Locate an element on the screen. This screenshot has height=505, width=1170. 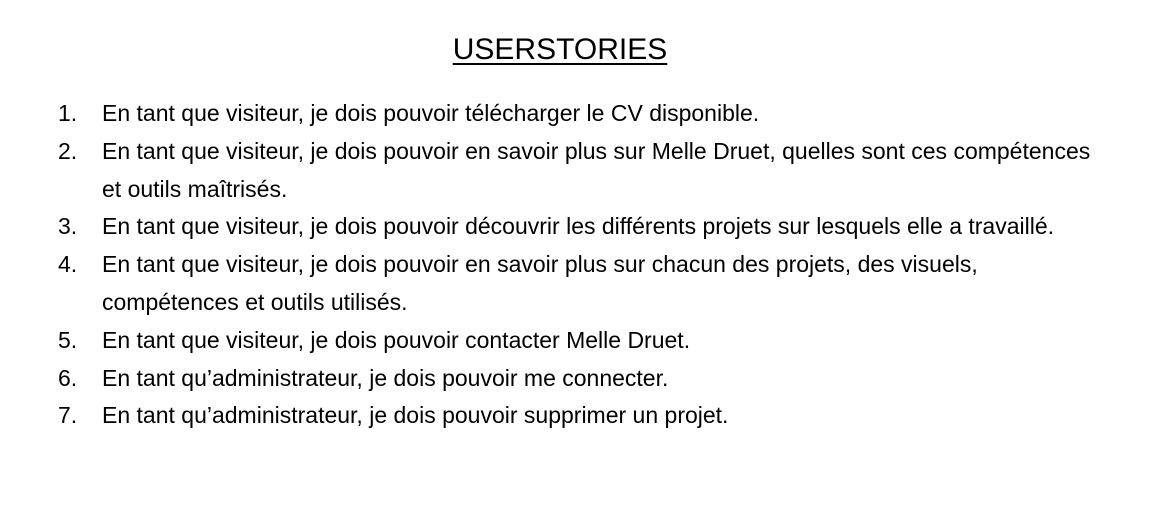
story-number: 2. is located at coordinates (68, 150).